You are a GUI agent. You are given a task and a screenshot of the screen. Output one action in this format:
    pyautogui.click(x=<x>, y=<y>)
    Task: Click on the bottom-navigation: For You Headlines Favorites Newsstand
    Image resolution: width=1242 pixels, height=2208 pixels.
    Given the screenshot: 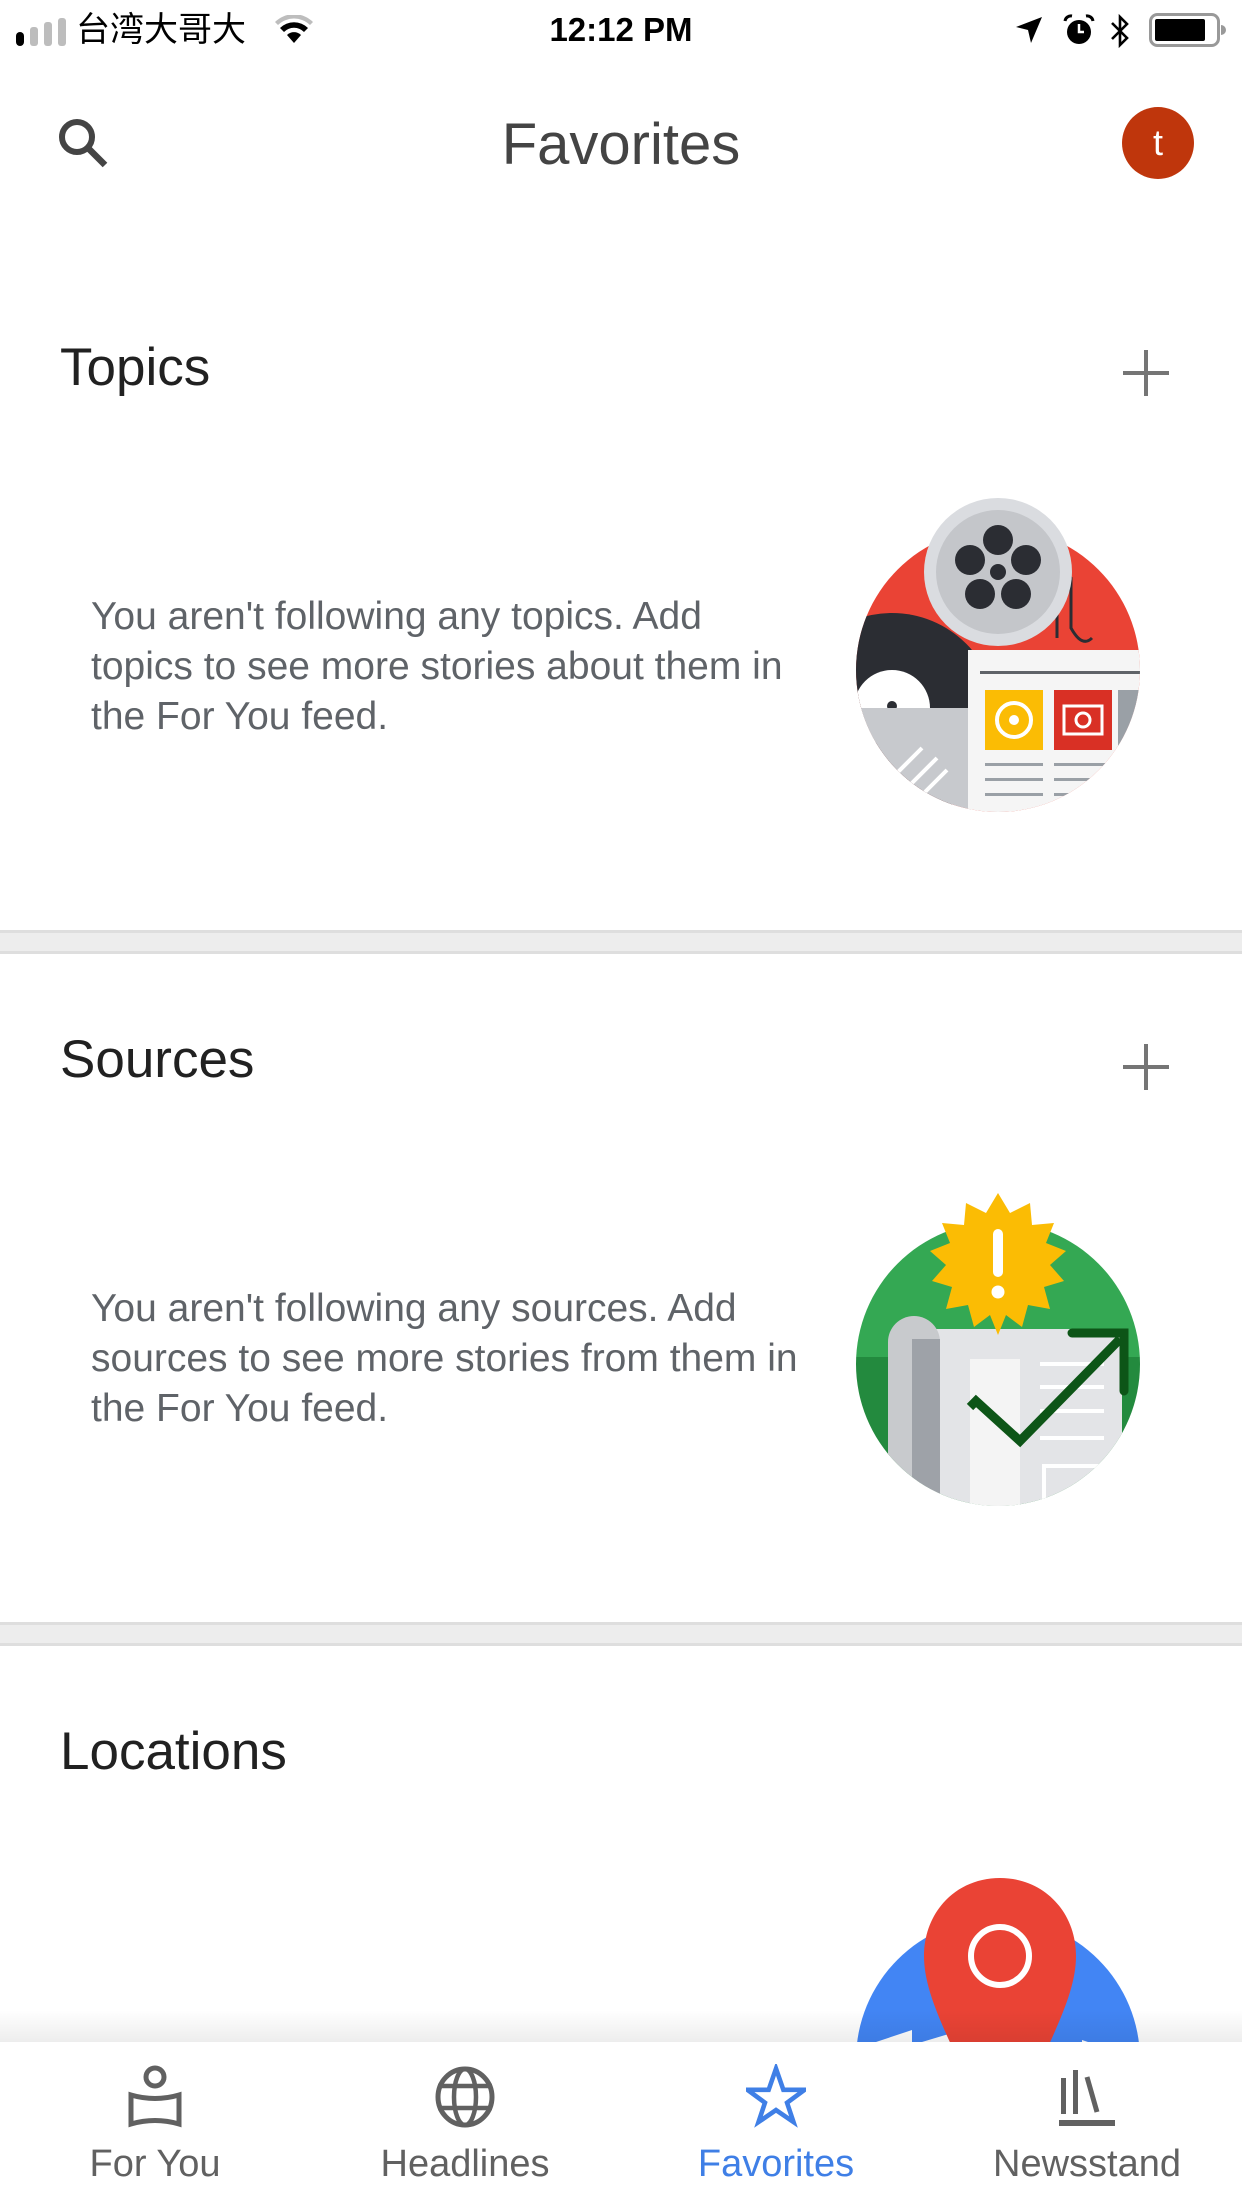 What is the action you would take?
    pyautogui.click(x=621, y=2125)
    